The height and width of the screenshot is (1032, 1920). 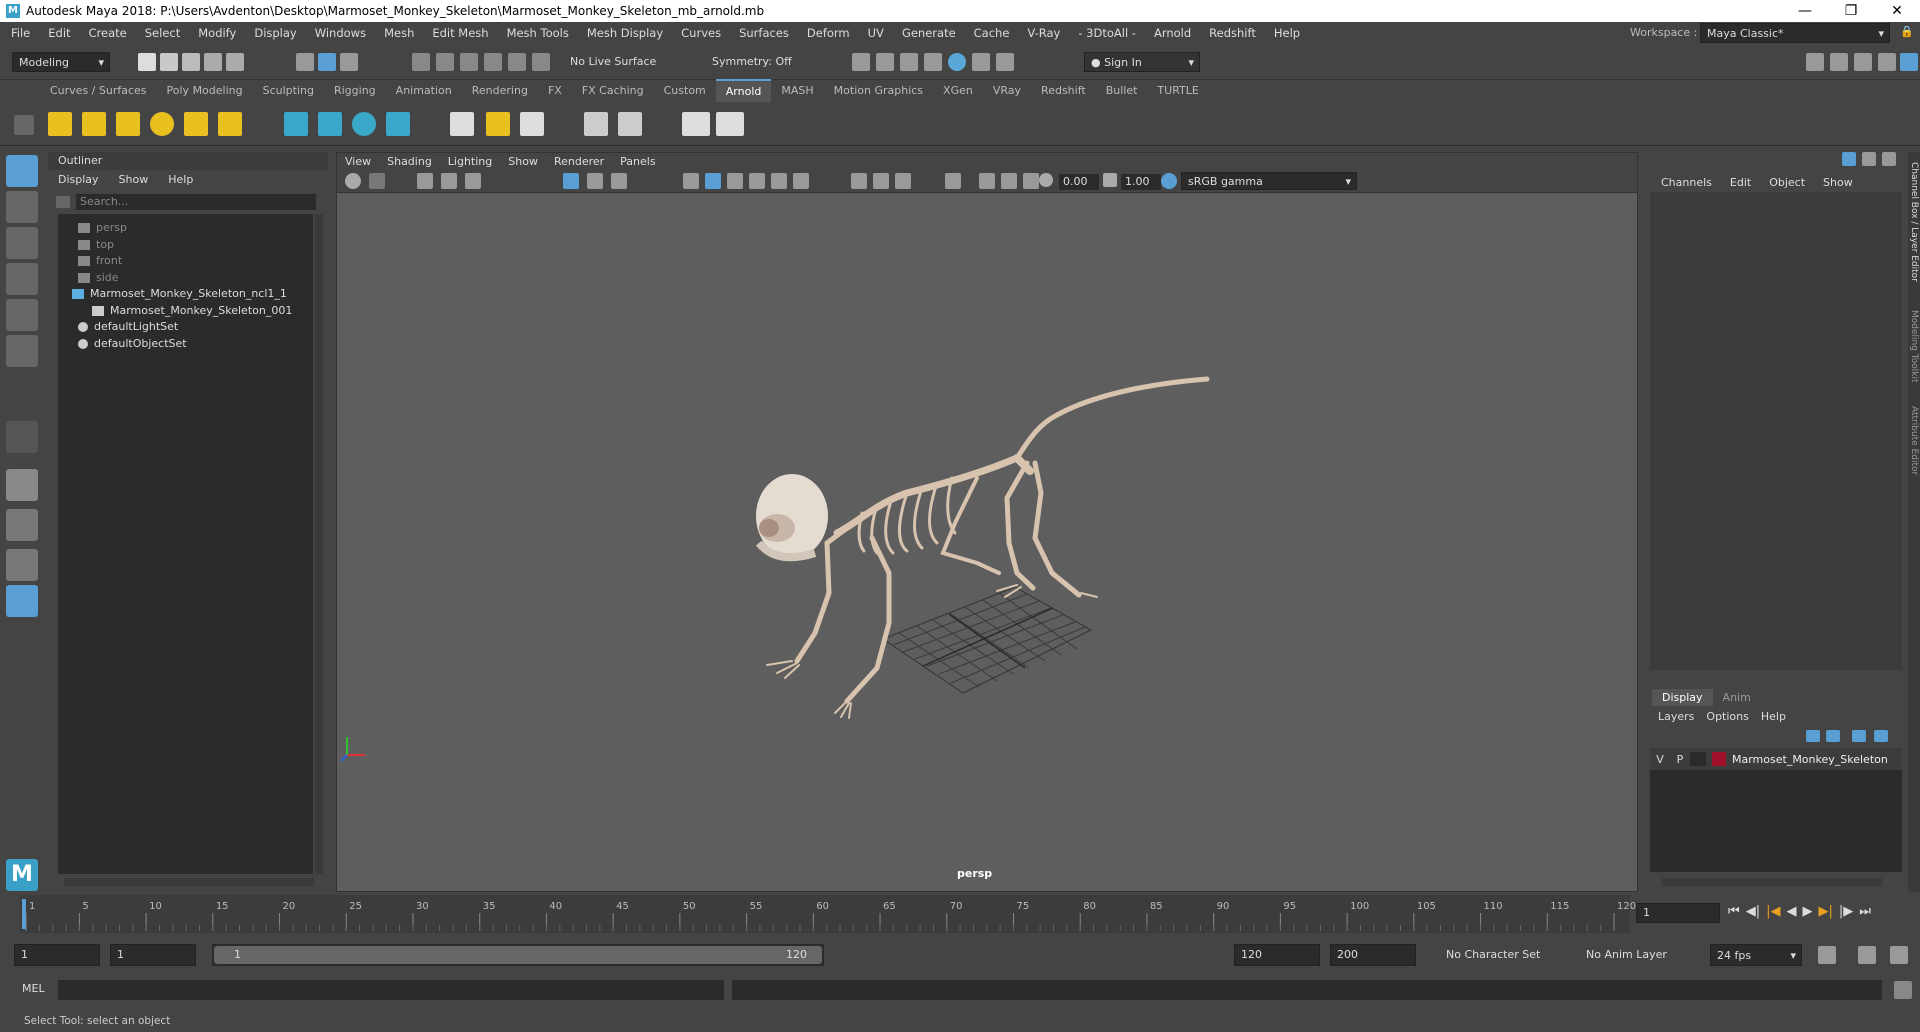 What do you see at coordinates (59, 33) in the screenshot?
I see `menu-edit: Edit` at bounding box center [59, 33].